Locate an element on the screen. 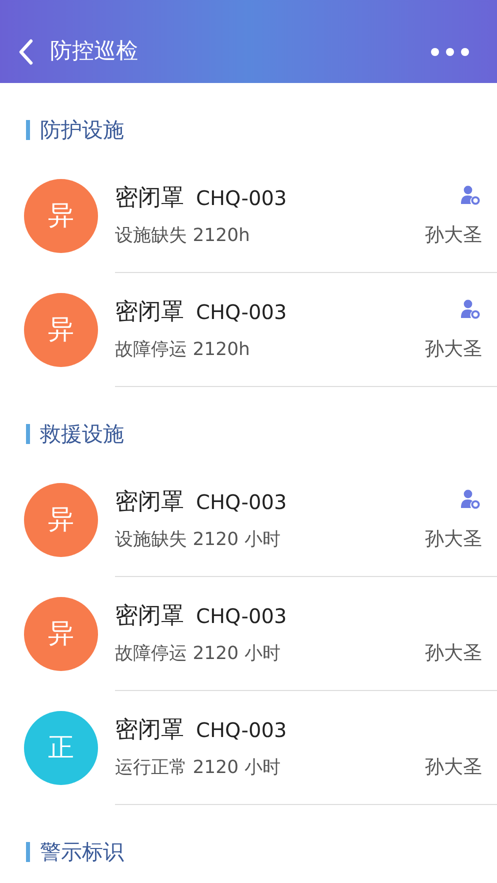 The image size is (497, 883). list-item: 异 密闭罩 CHQ-003 故障停运 2120h 孙大圣 is located at coordinates (248, 330).